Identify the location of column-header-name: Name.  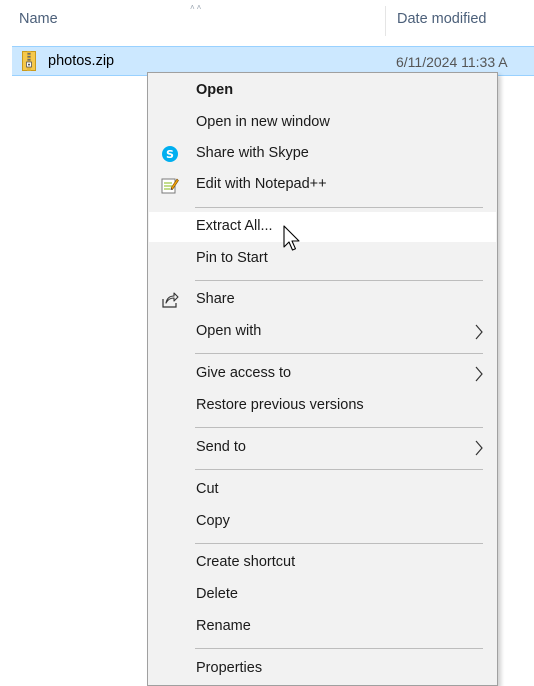
(38, 19).